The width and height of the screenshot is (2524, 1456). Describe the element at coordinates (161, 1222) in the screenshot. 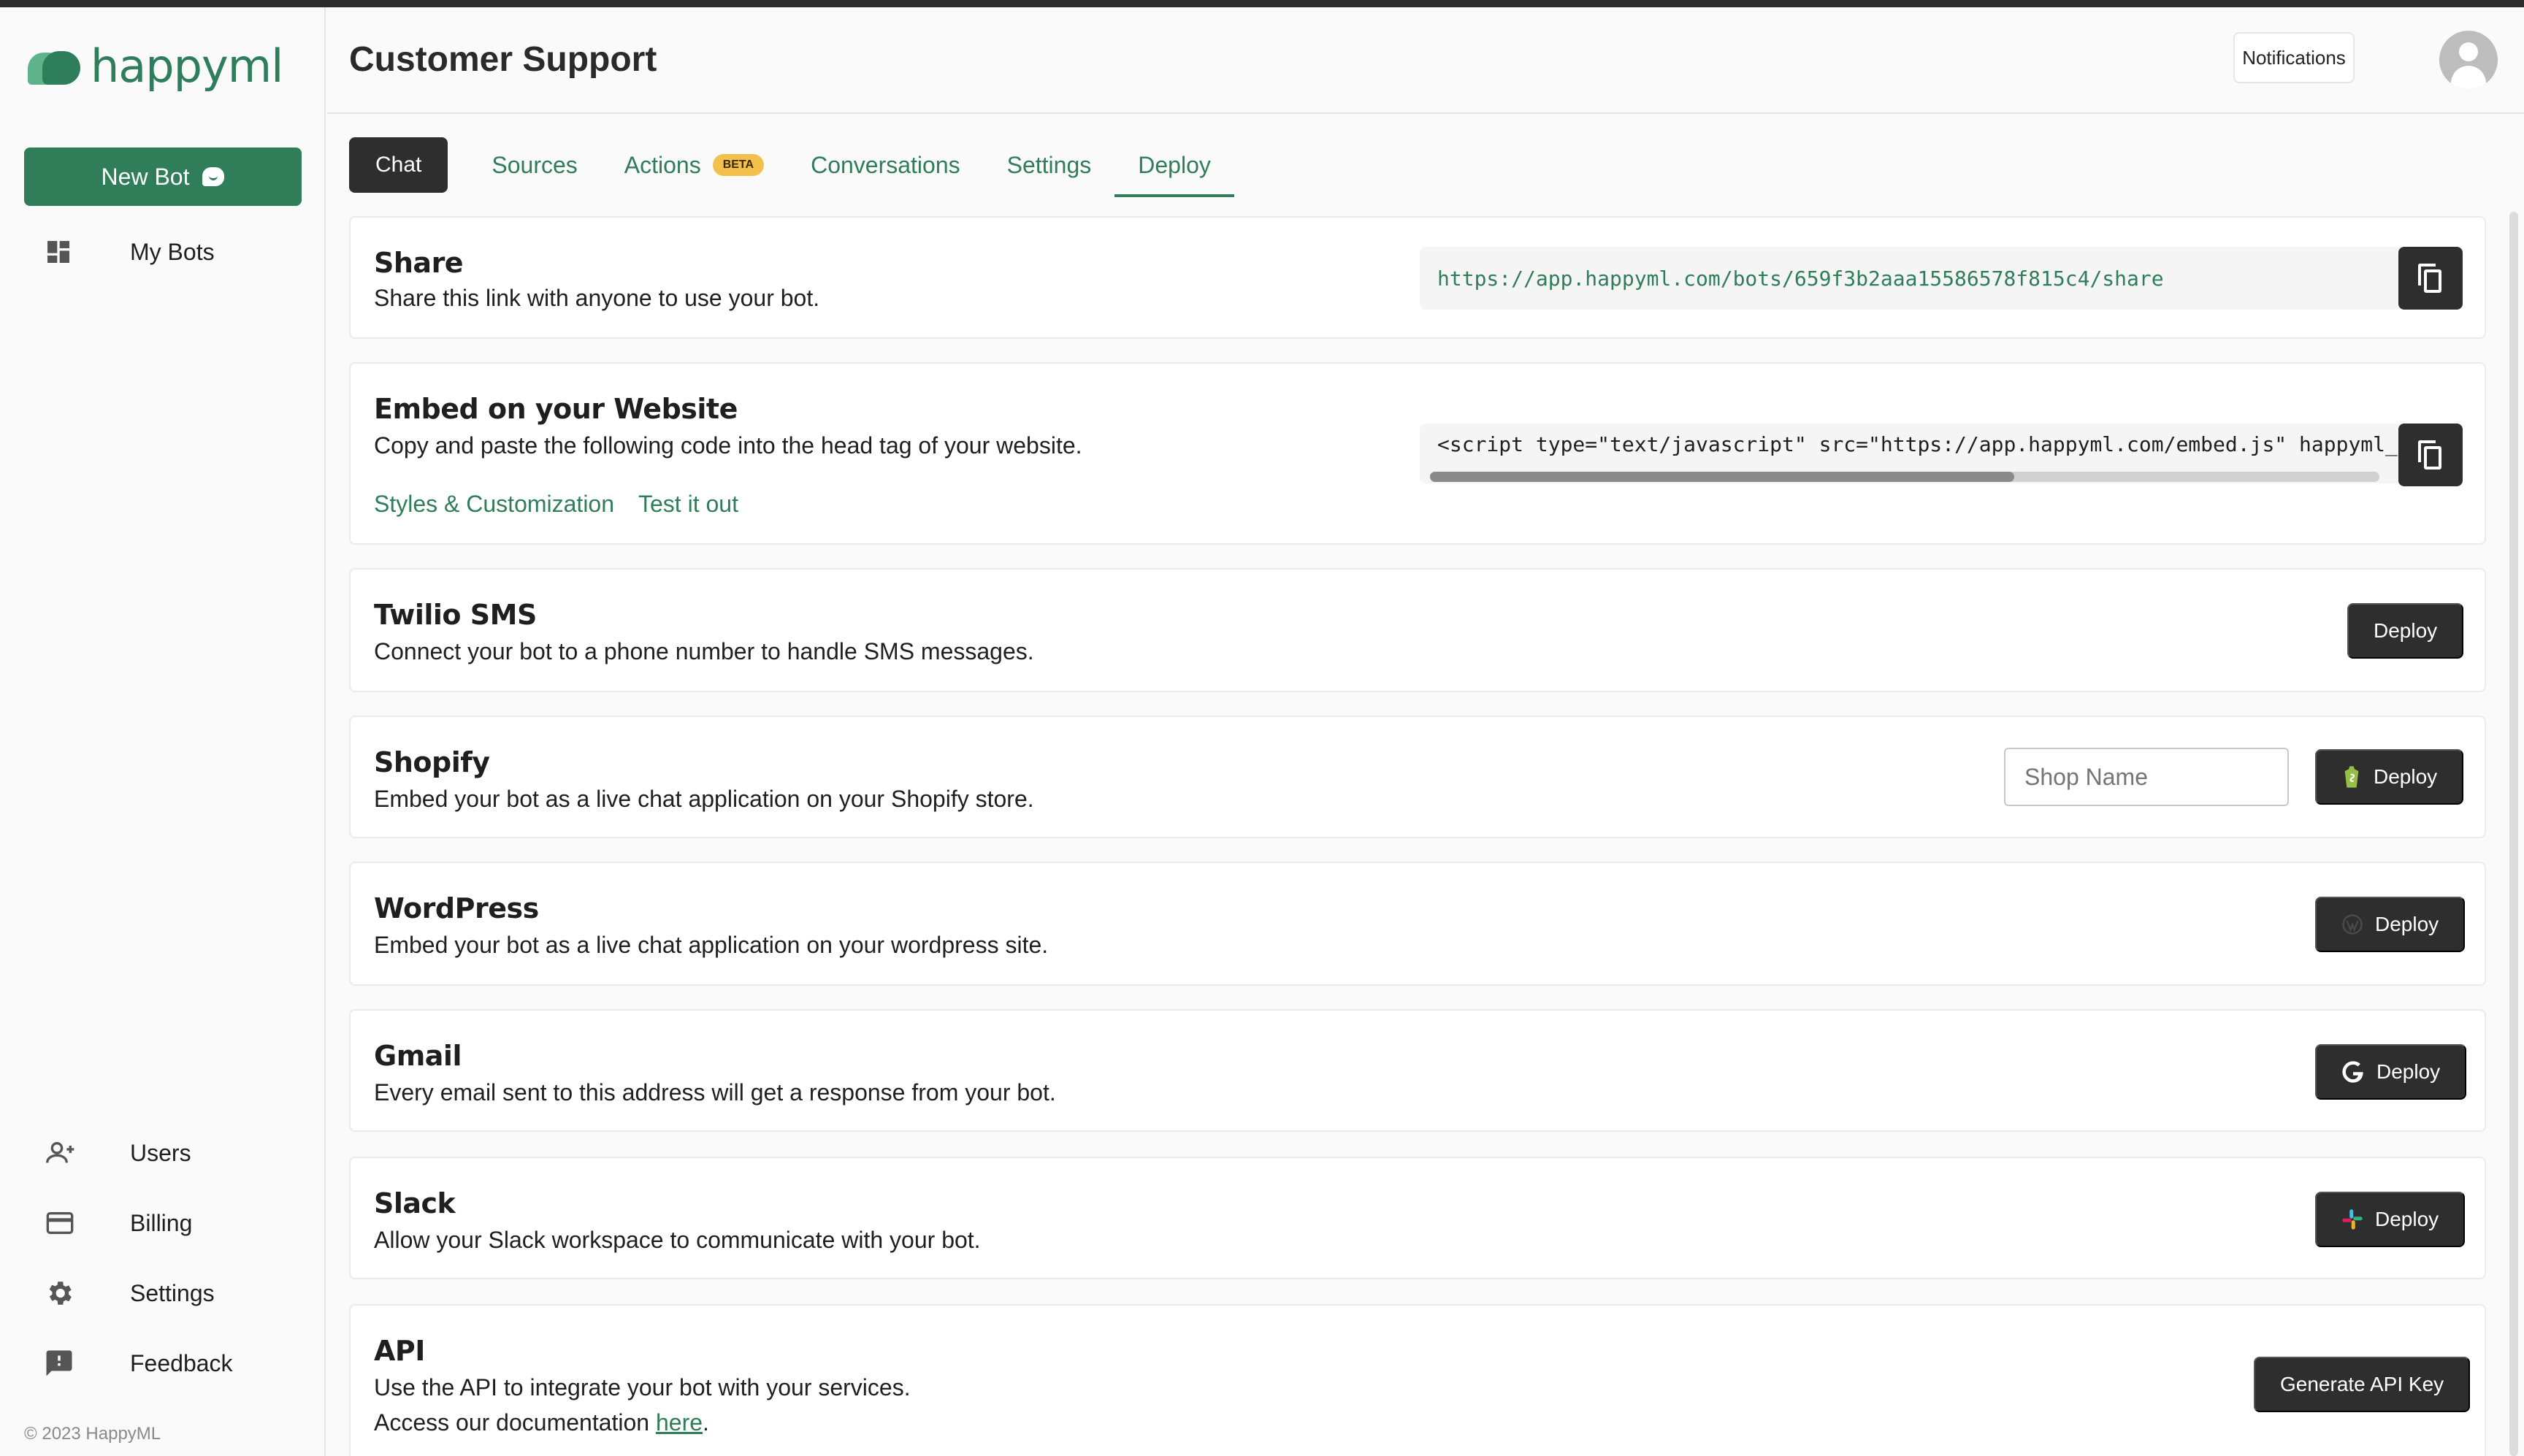

I see `sidebar-item-label: Billing` at that location.